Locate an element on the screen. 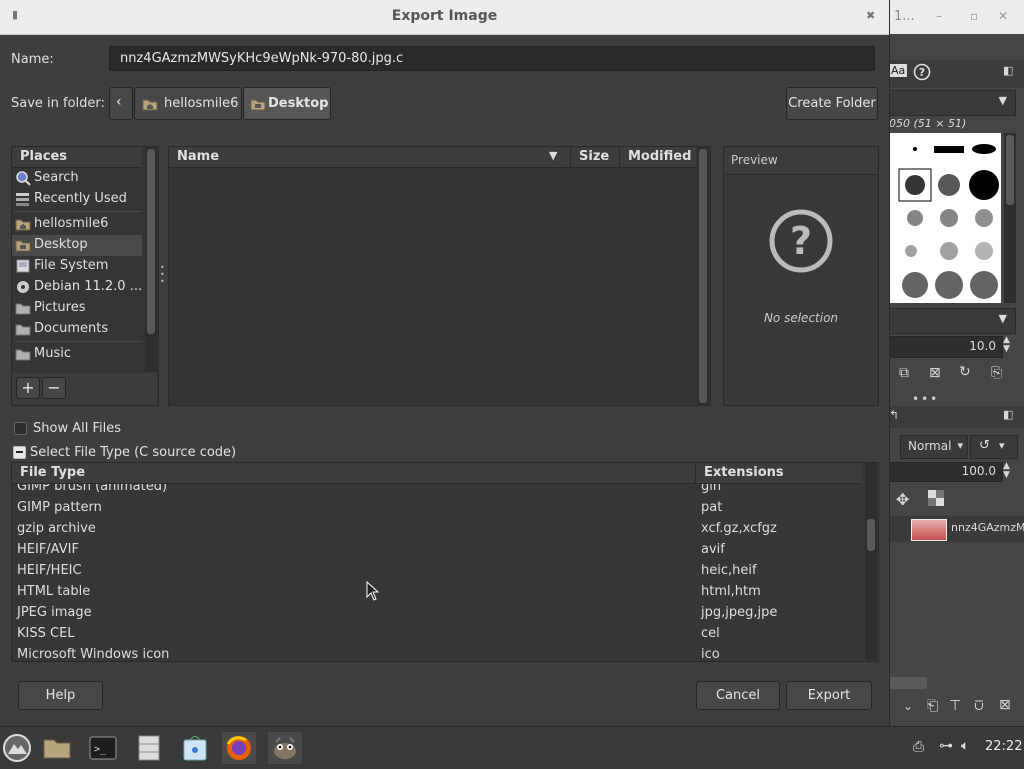  brush-grid is located at coordinates (945, 218).